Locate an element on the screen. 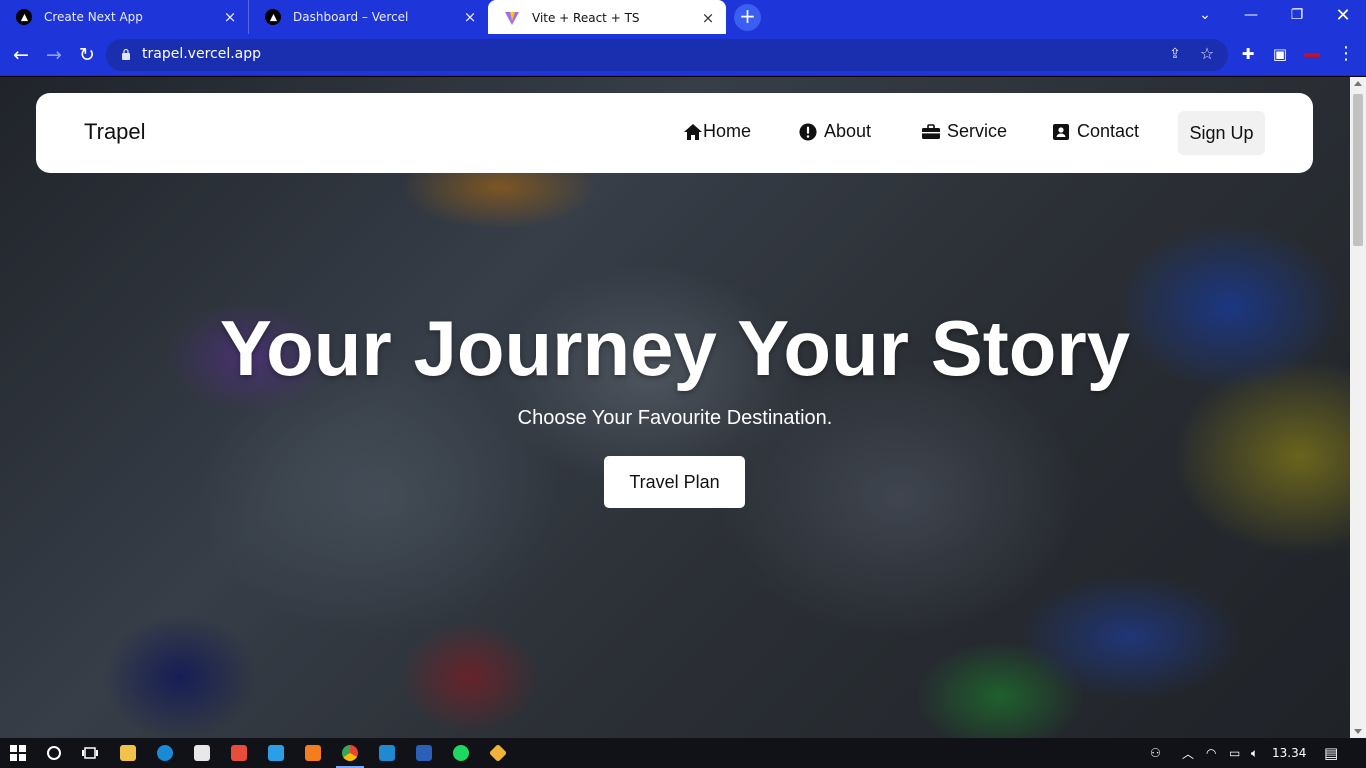 The image size is (1366, 768). address-bar: trapel.vercel.app ⇪ ☆ is located at coordinates (667, 55).